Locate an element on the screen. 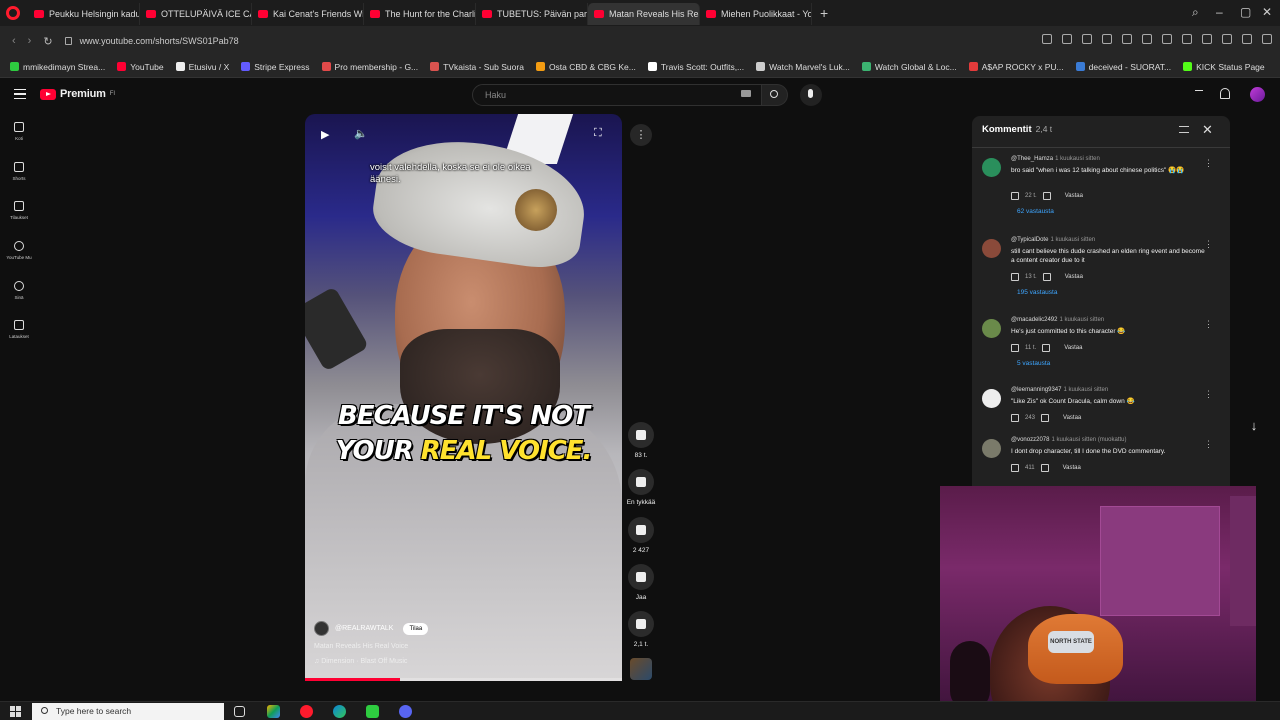 The width and height of the screenshot is (1280, 720). new-tab-button: + is located at coordinates (824, 13).